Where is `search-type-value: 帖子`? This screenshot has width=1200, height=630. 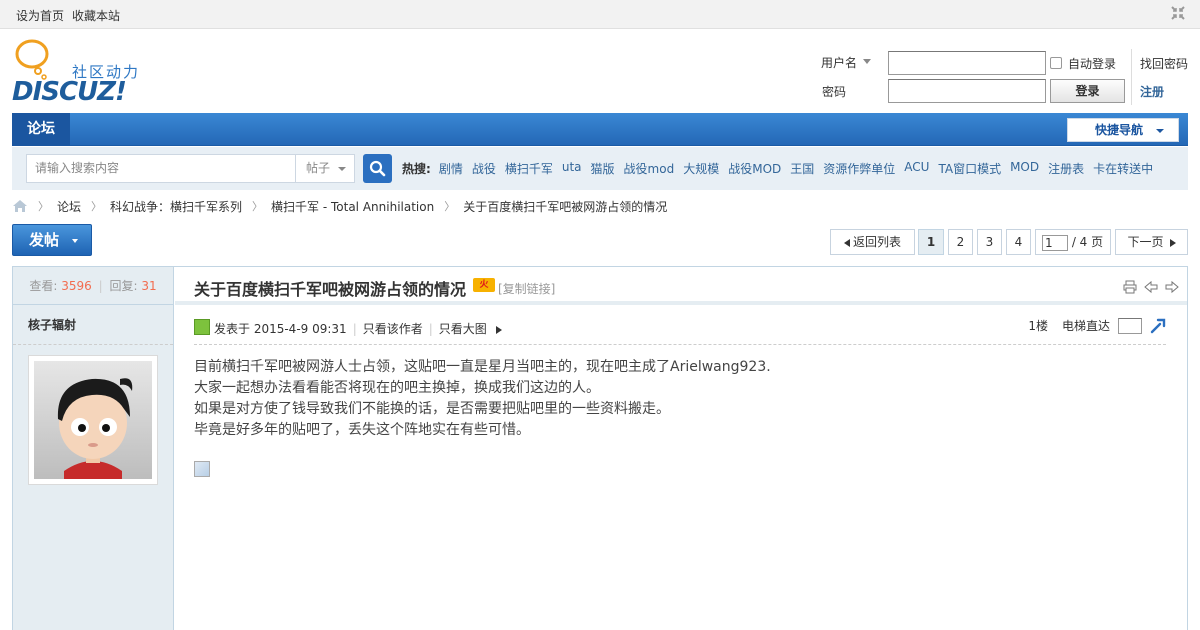
search-type-value: 帖子 is located at coordinates (318, 168).